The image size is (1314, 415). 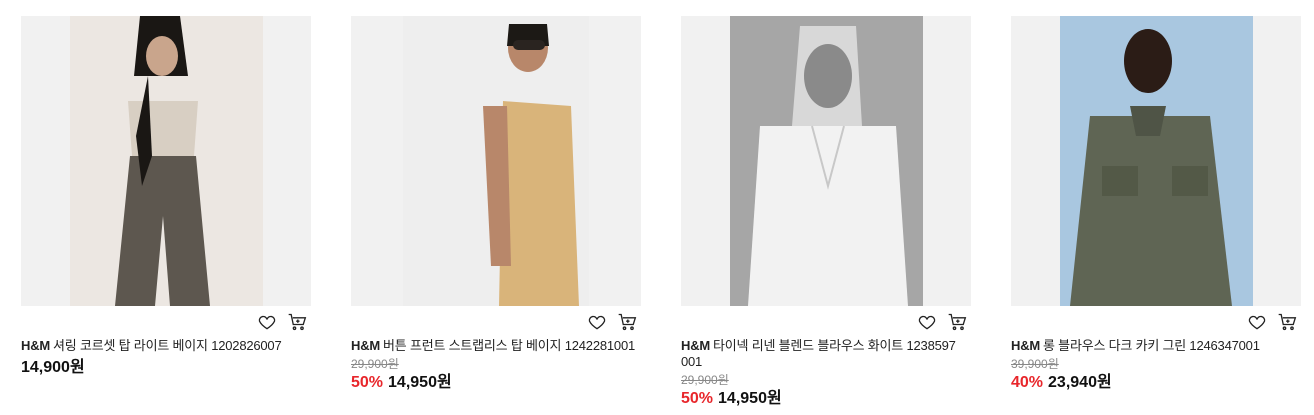 I want to click on product-price: 23,940원, so click(x=1080, y=382).